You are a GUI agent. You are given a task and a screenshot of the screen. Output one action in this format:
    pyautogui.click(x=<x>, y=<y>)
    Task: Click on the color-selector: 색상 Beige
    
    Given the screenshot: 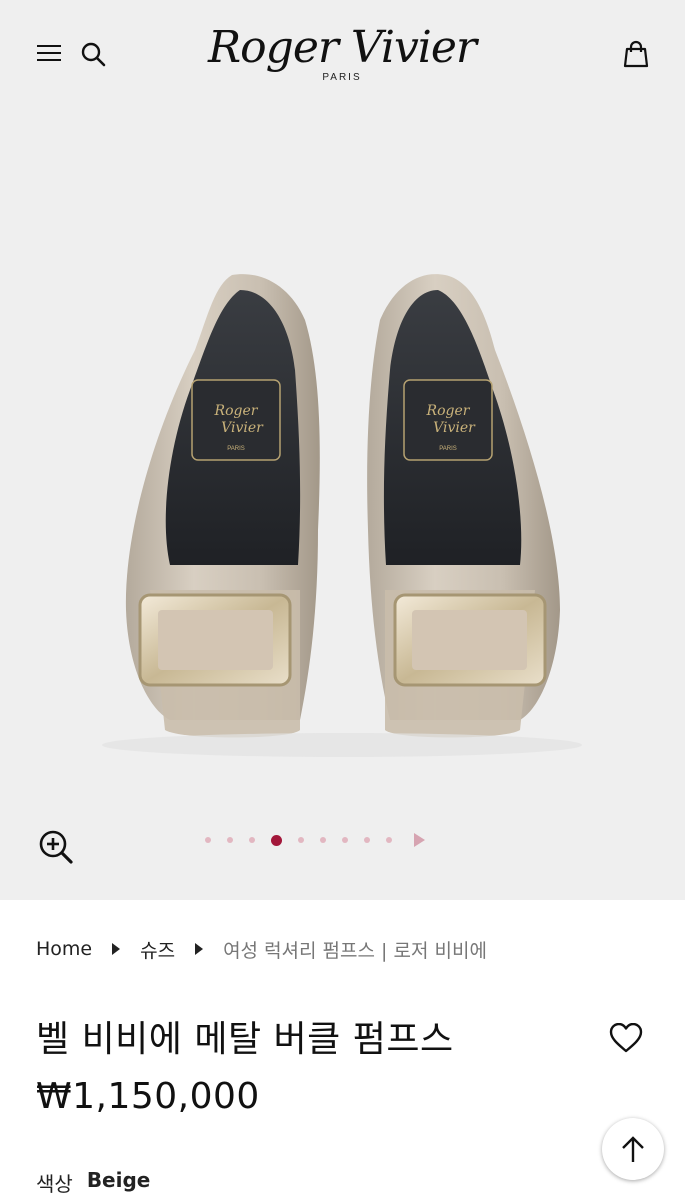 What is the action you would take?
    pyautogui.click(x=93, y=1182)
    